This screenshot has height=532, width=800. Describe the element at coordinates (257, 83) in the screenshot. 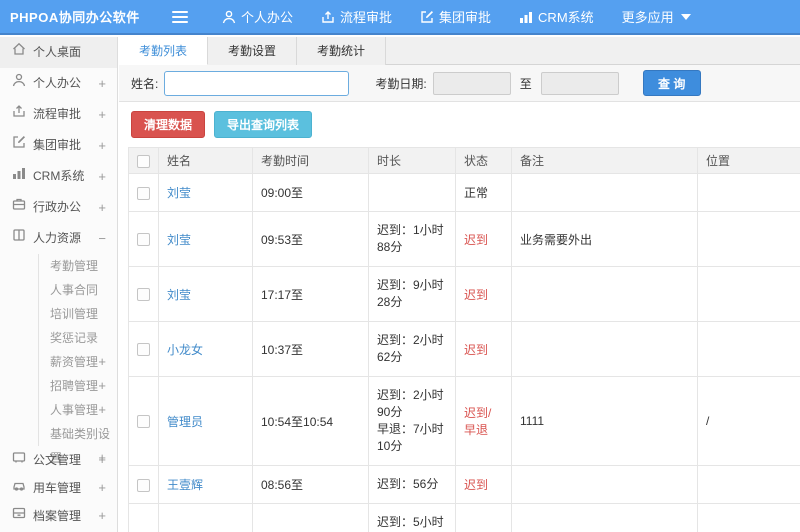

I see `name-input` at that location.